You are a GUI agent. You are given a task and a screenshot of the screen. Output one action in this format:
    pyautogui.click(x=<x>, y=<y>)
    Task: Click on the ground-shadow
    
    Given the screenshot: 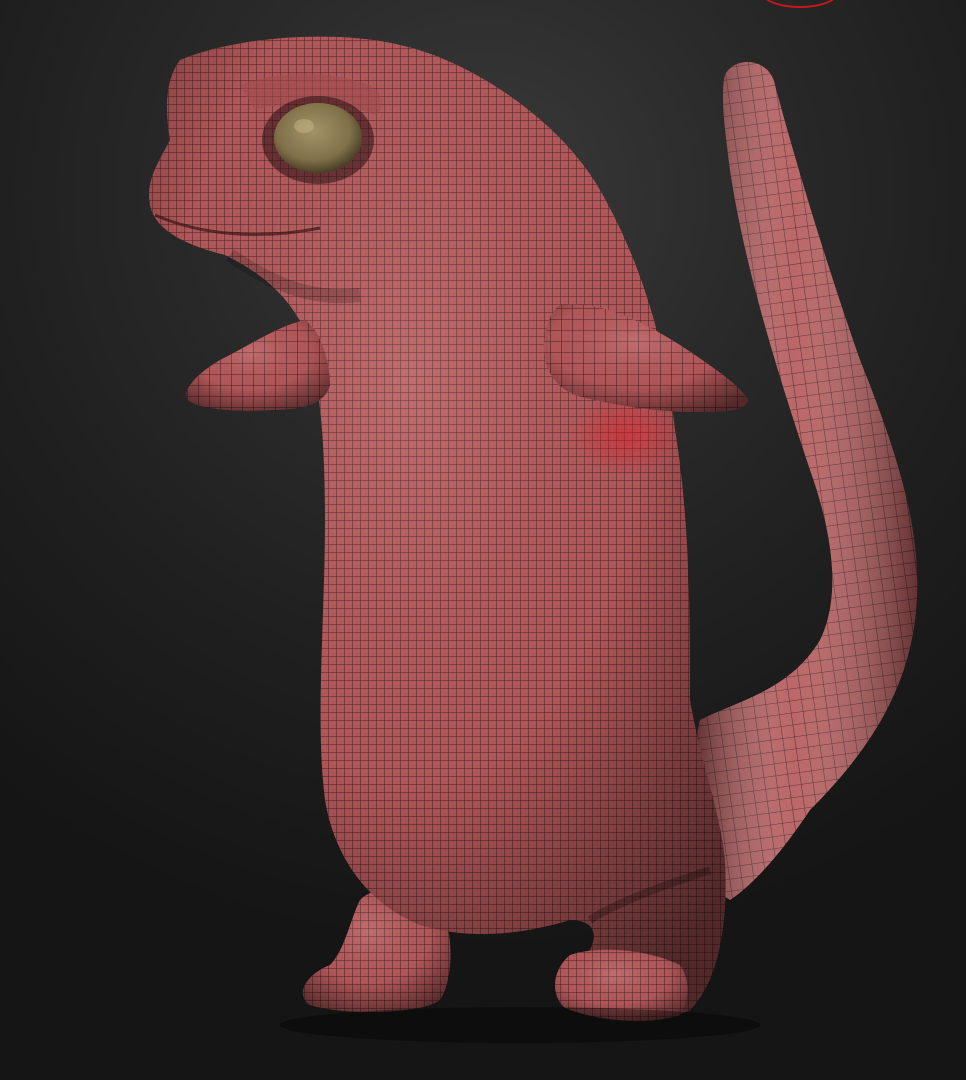 What is the action you would take?
    pyautogui.click(x=520, y=1025)
    